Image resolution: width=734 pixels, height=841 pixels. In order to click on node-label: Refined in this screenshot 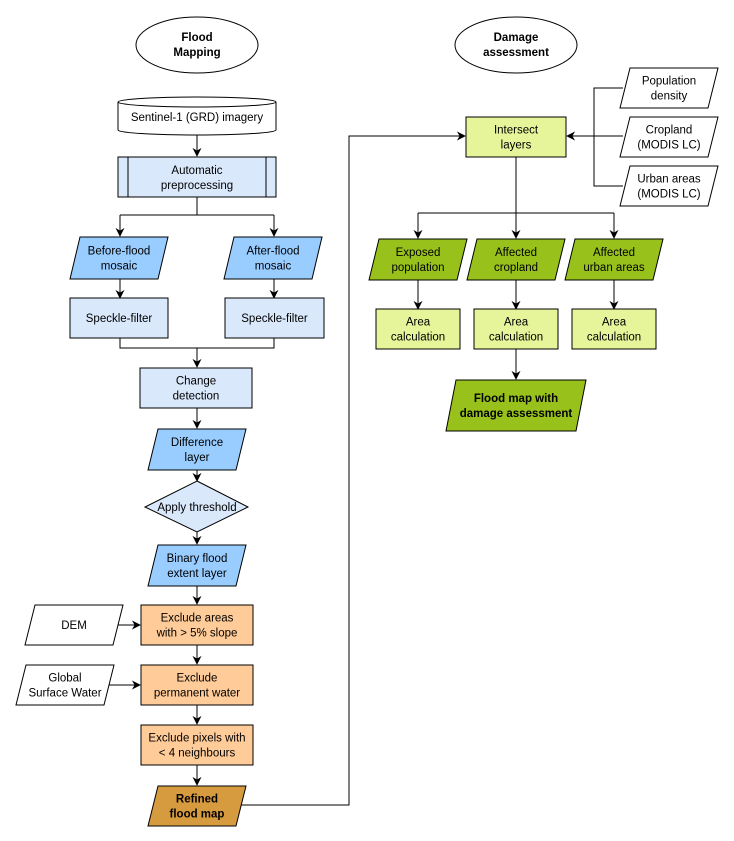, I will do `click(197, 800)`.